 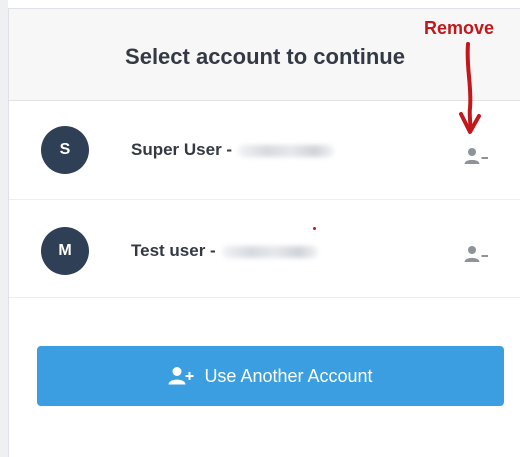 I want to click on remove-annotation-label: Remove, so click(x=459, y=28).